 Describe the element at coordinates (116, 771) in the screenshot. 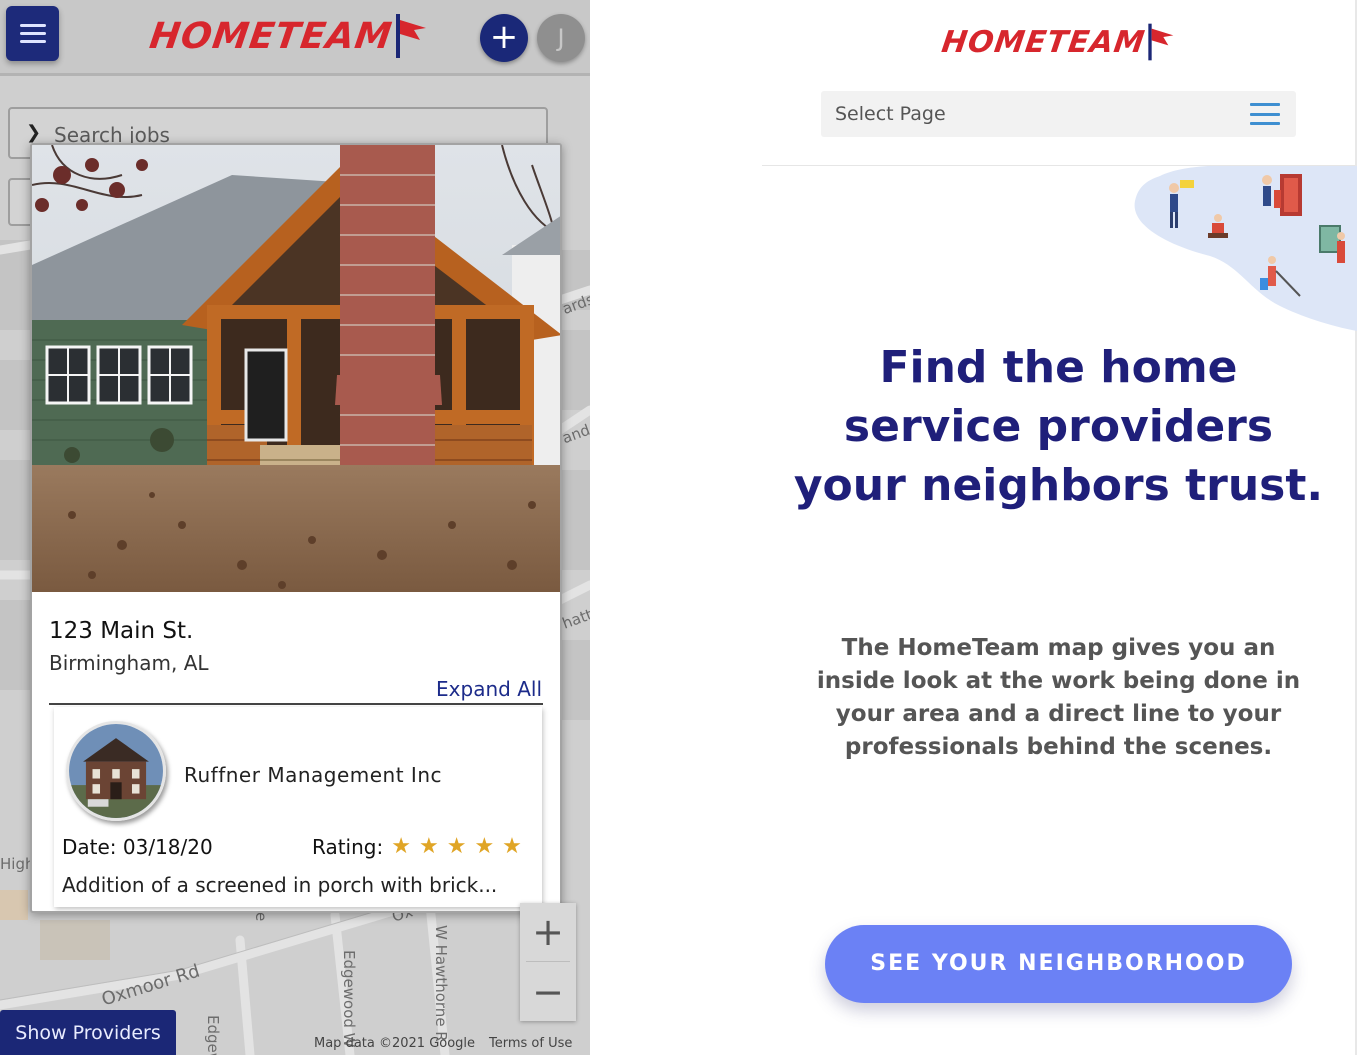

I see `provider-avatar` at that location.